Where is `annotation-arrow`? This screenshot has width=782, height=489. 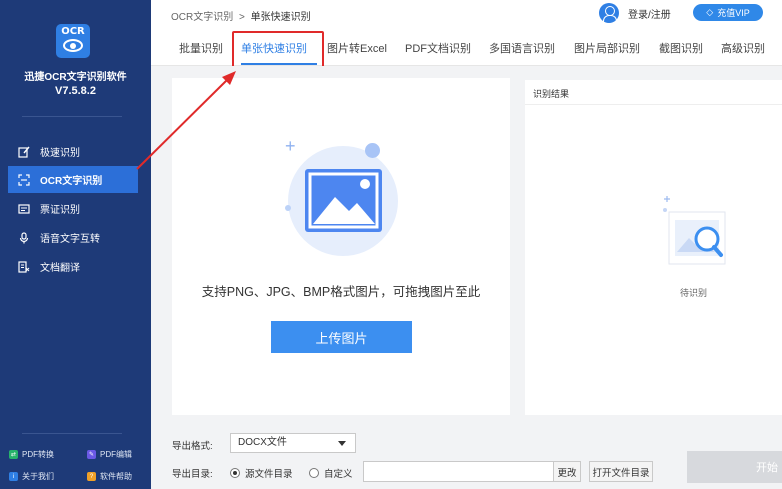
annotation-arrow is located at coordinates (186, 120).